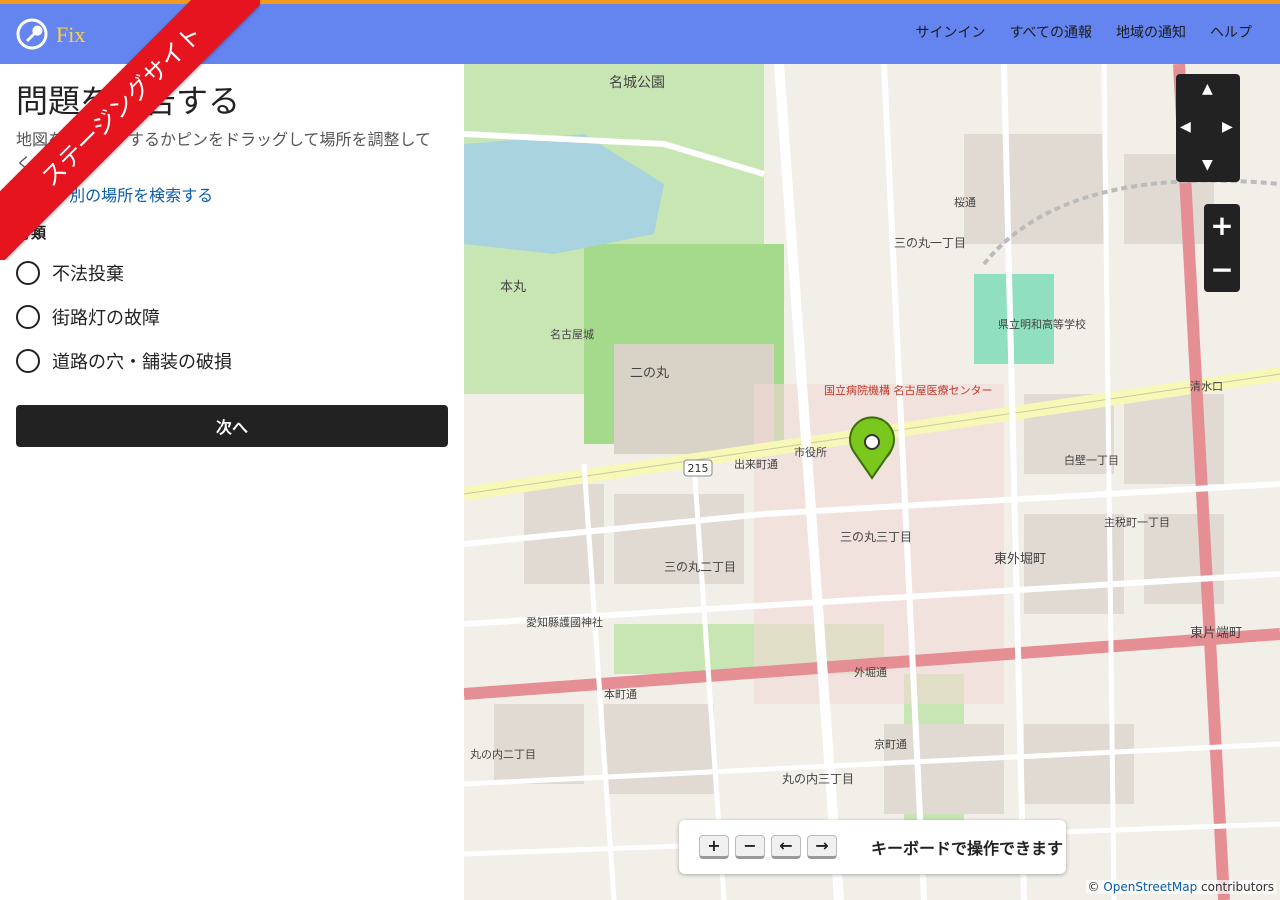 The height and width of the screenshot is (900, 1280). What do you see at coordinates (572, 334) in the screenshot?
I see `map-label: 名古屋城` at bounding box center [572, 334].